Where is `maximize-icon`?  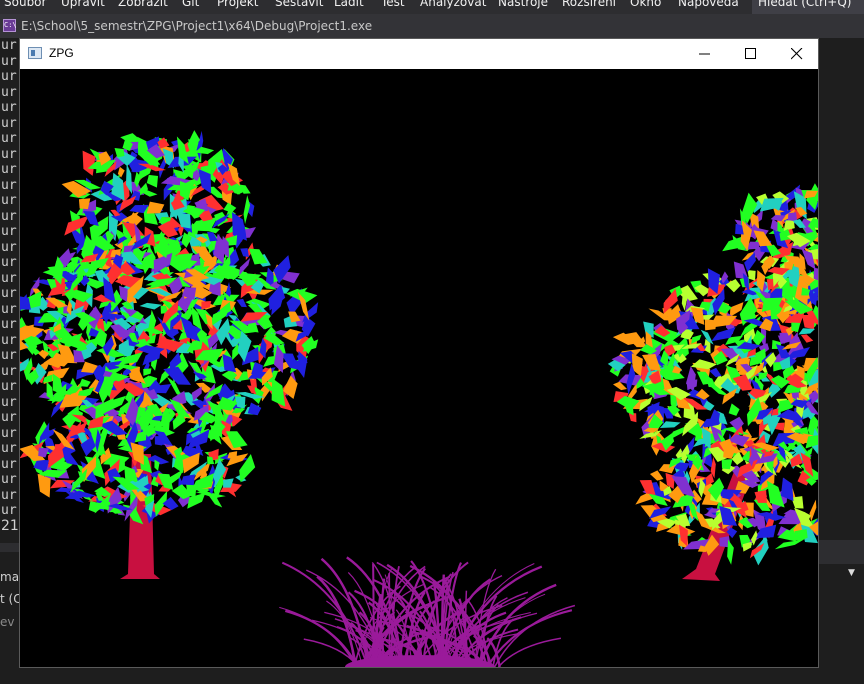 maximize-icon is located at coordinates (750, 53).